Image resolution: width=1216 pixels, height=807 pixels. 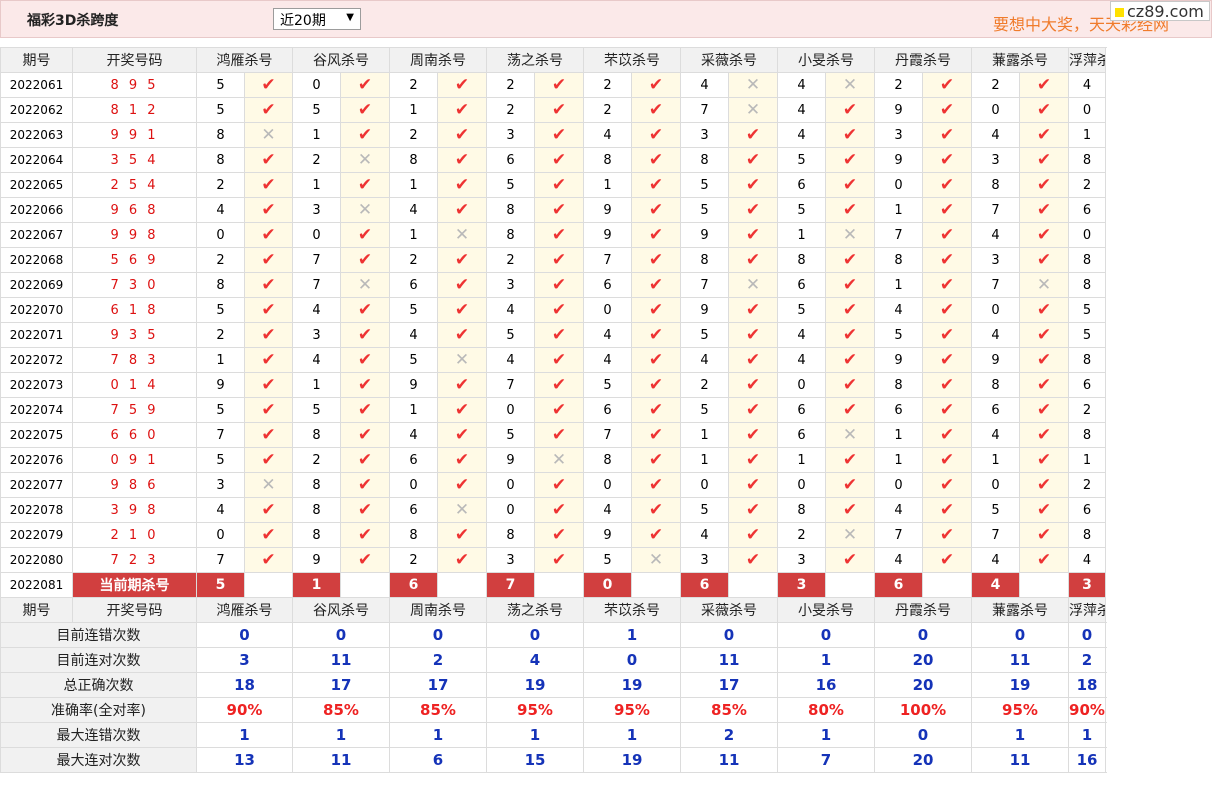 I want to click on period-select: 近20期 ▼, so click(x=317, y=19).